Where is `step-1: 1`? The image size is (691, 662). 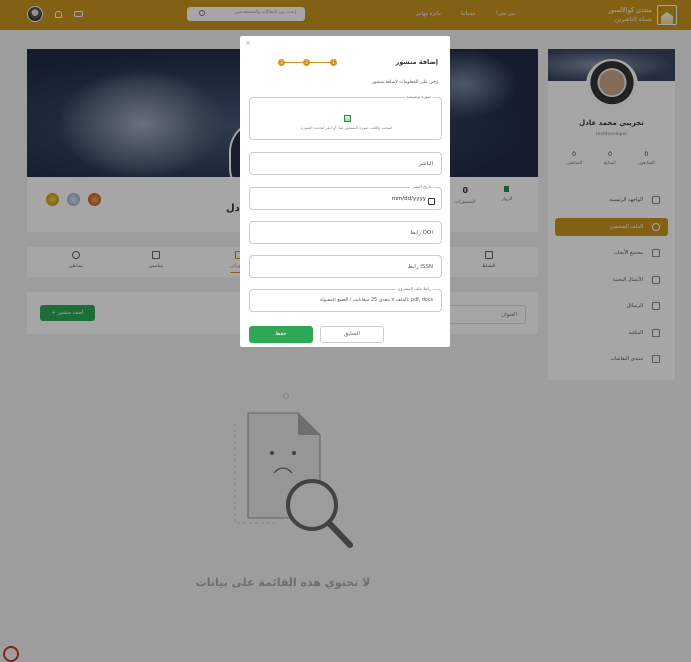 step-1: 1 is located at coordinates (333, 62).